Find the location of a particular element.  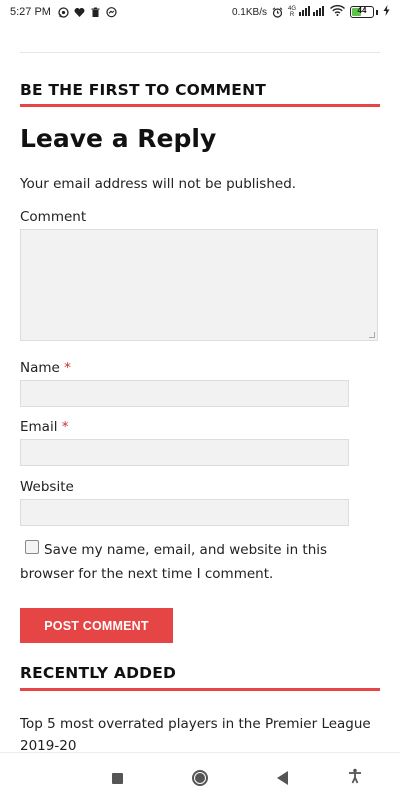

status-bar-left: 5:27 PM is located at coordinates (63, 12).